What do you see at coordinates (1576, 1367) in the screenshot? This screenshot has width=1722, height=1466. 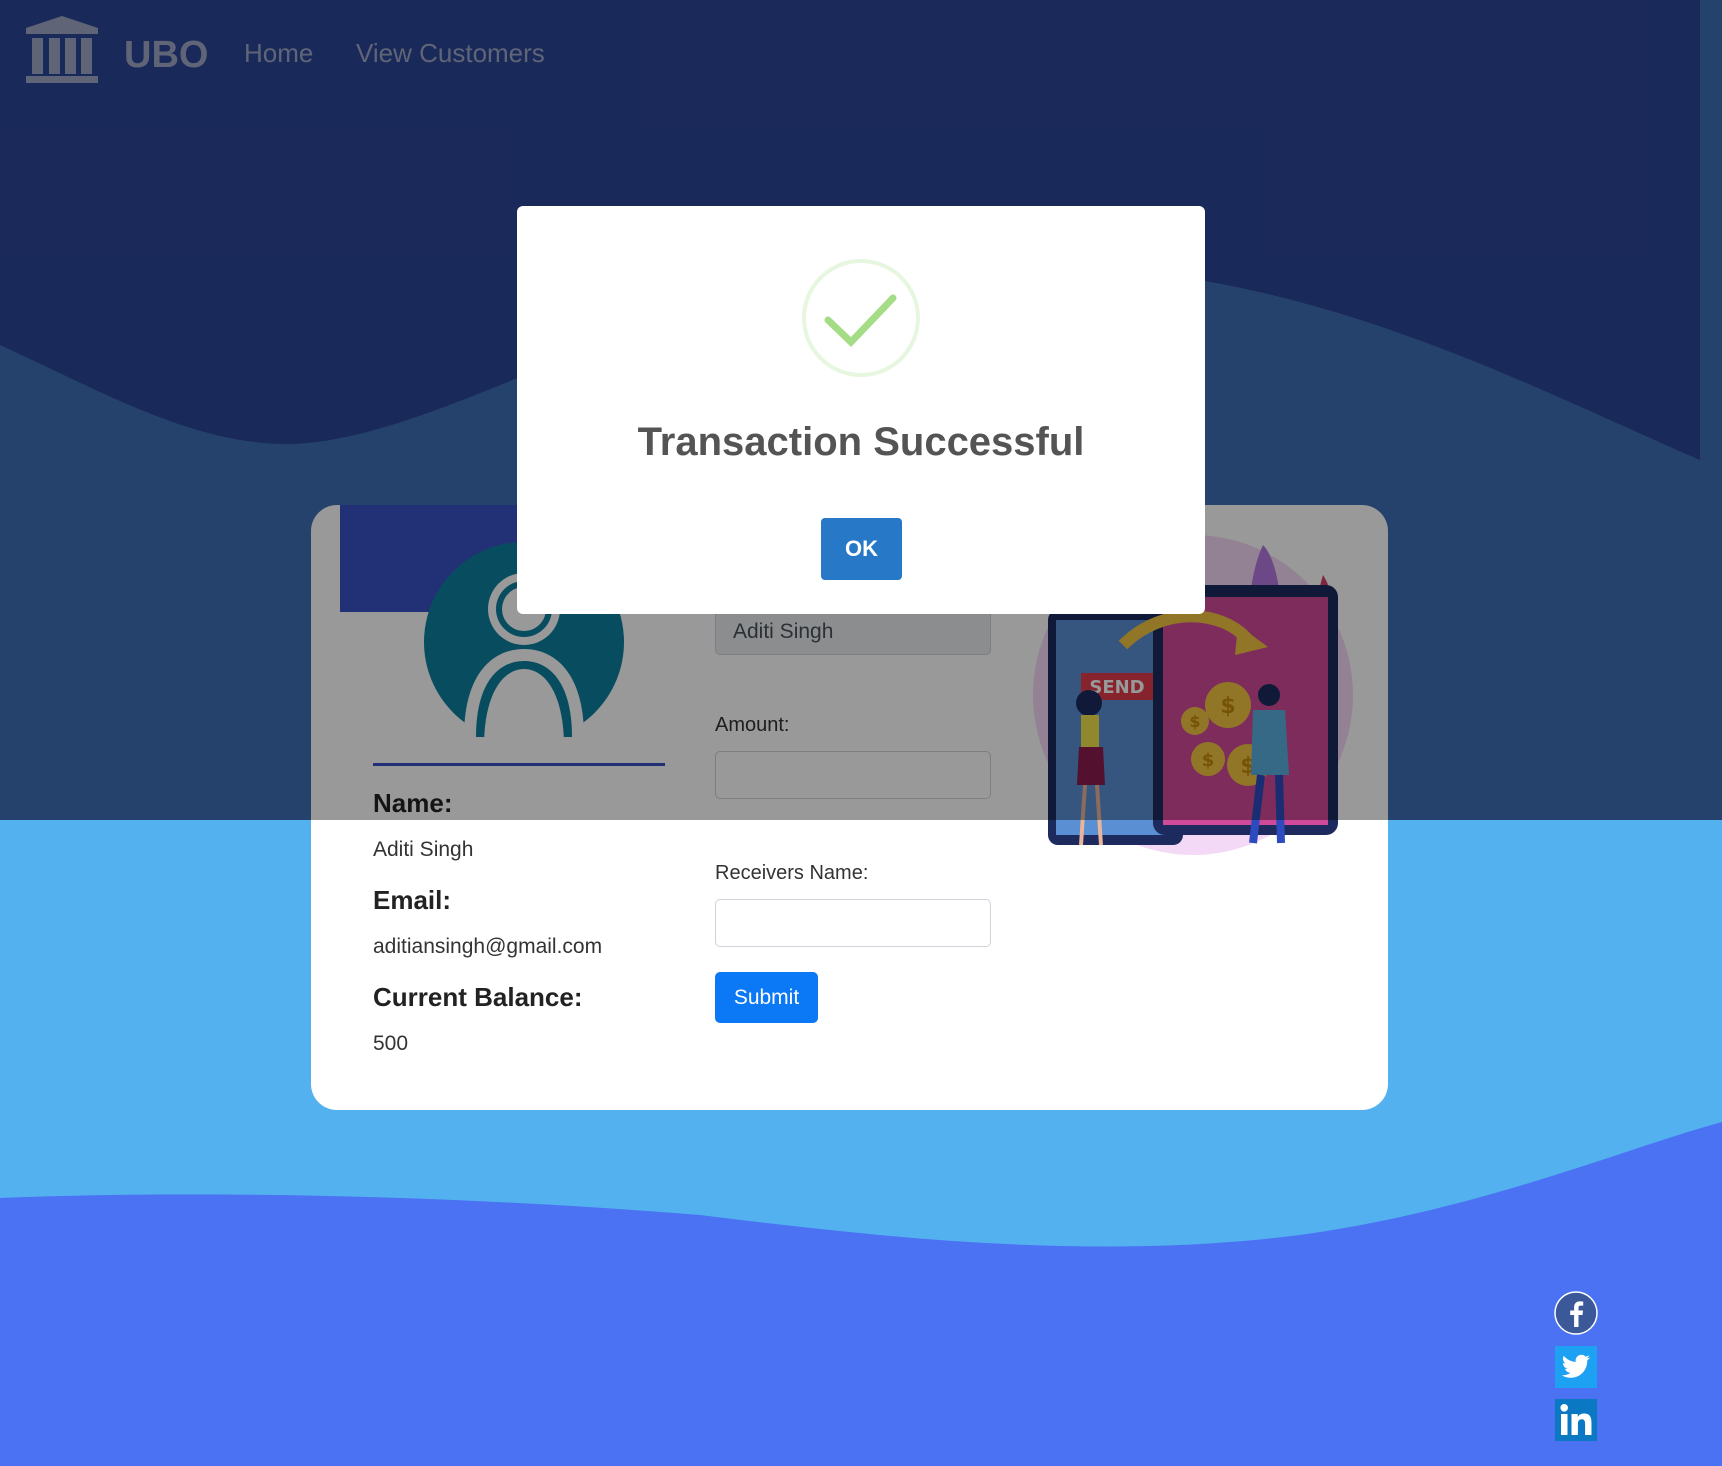 I see `twitter-icon` at bounding box center [1576, 1367].